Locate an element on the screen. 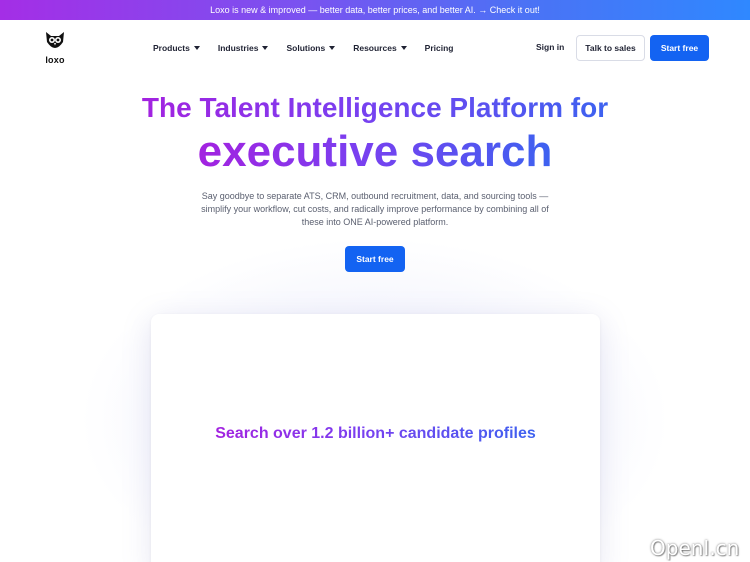 Image resolution: width=750 pixels, height=562 pixels. nav-item-label: Resources is located at coordinates (375, 48).